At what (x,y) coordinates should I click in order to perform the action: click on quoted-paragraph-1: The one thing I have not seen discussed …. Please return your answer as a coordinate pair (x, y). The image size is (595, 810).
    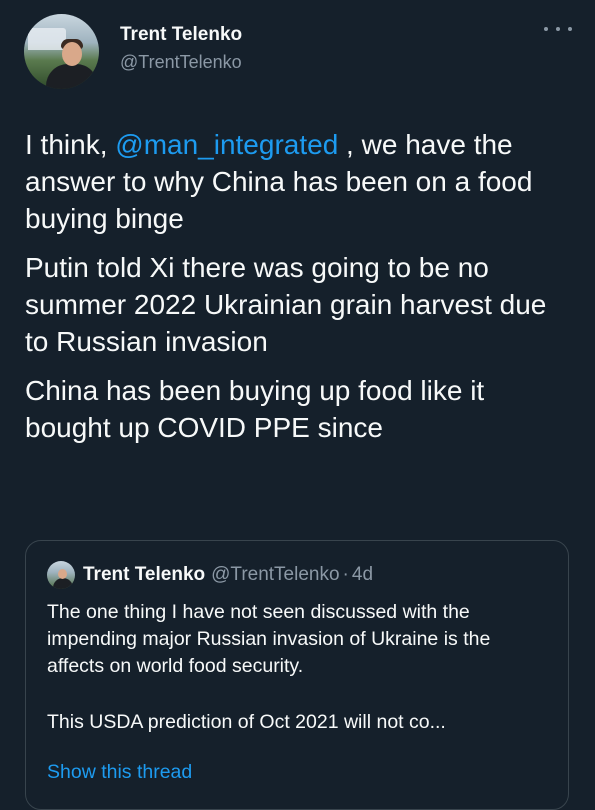
    Looking at the image, I should click on (269, 639).